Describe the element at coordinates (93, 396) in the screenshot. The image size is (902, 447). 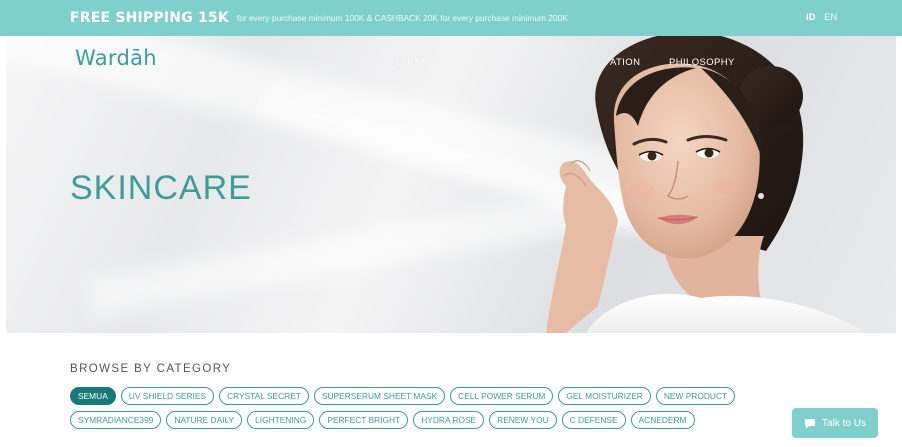
I see `category-chip: SEMUA` at that location.